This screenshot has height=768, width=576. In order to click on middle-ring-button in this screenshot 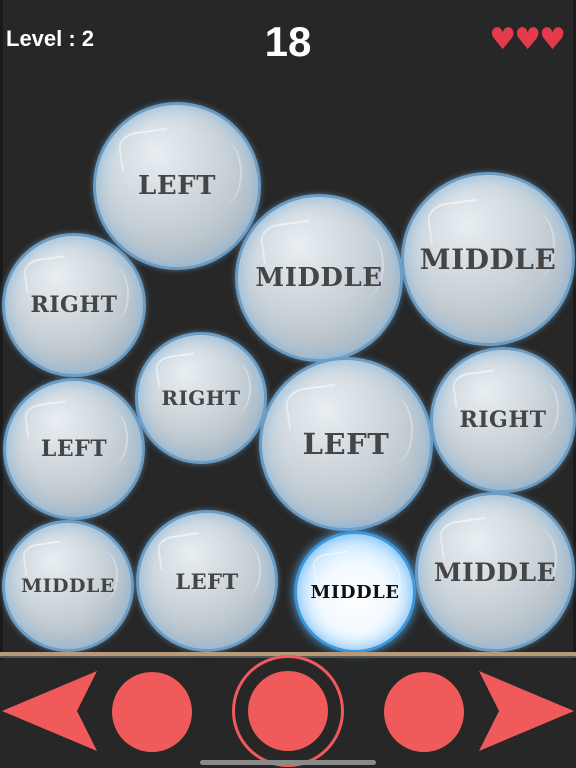, I will do `click(288, 711)`.